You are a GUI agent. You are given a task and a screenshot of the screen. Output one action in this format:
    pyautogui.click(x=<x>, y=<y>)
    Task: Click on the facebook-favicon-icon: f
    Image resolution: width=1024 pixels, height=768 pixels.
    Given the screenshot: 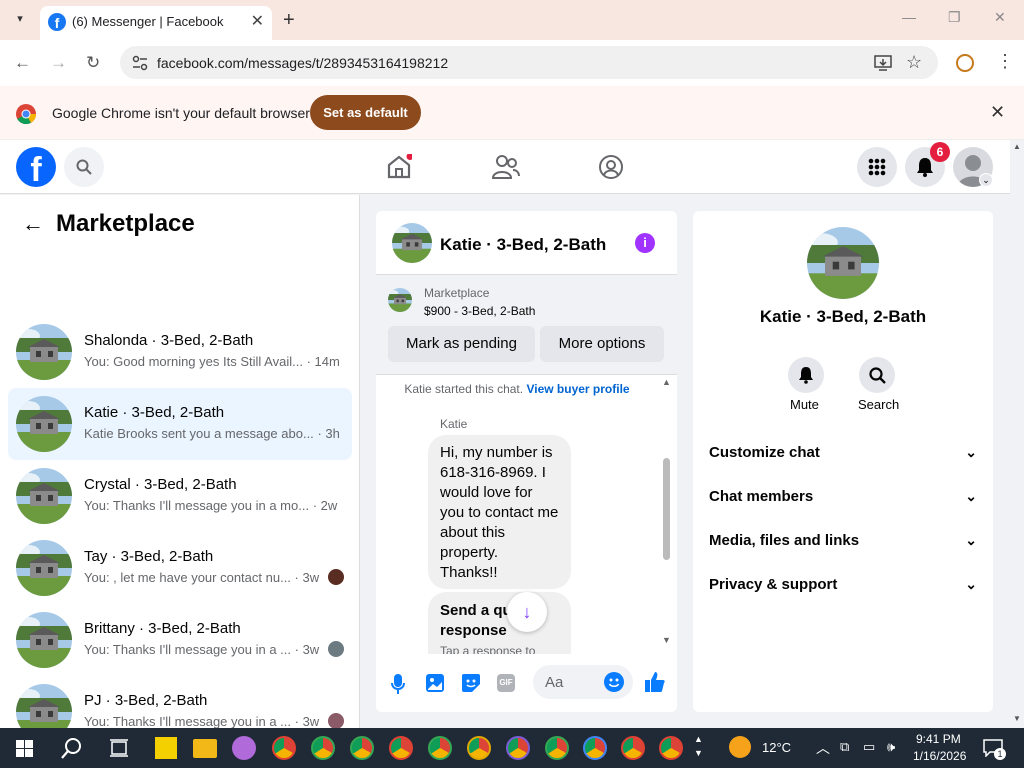 What is the action you would take?
    pyautogui.click(x=57, y=22)
    